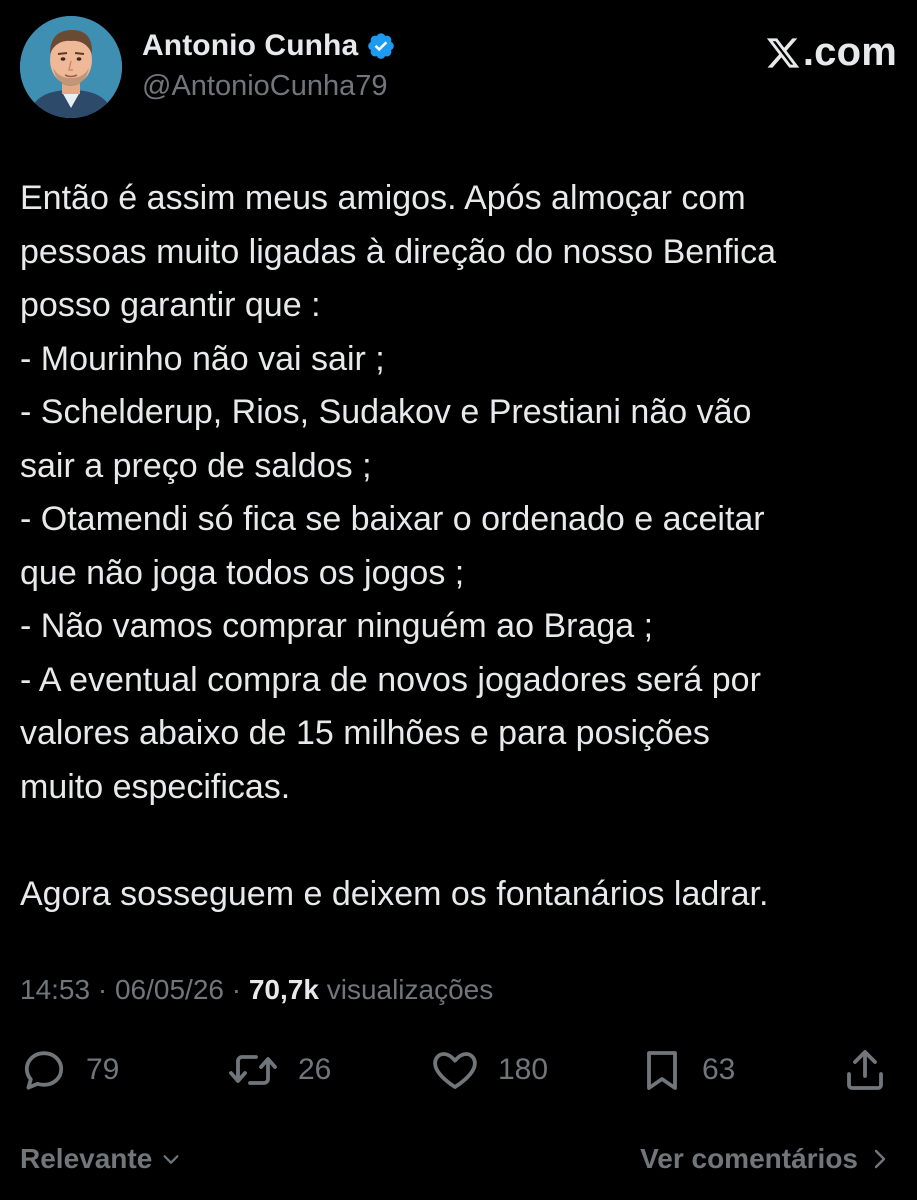  Describe the element at coordinates (44, 1070) in the screenshot. I see `reply-icon` at that location.